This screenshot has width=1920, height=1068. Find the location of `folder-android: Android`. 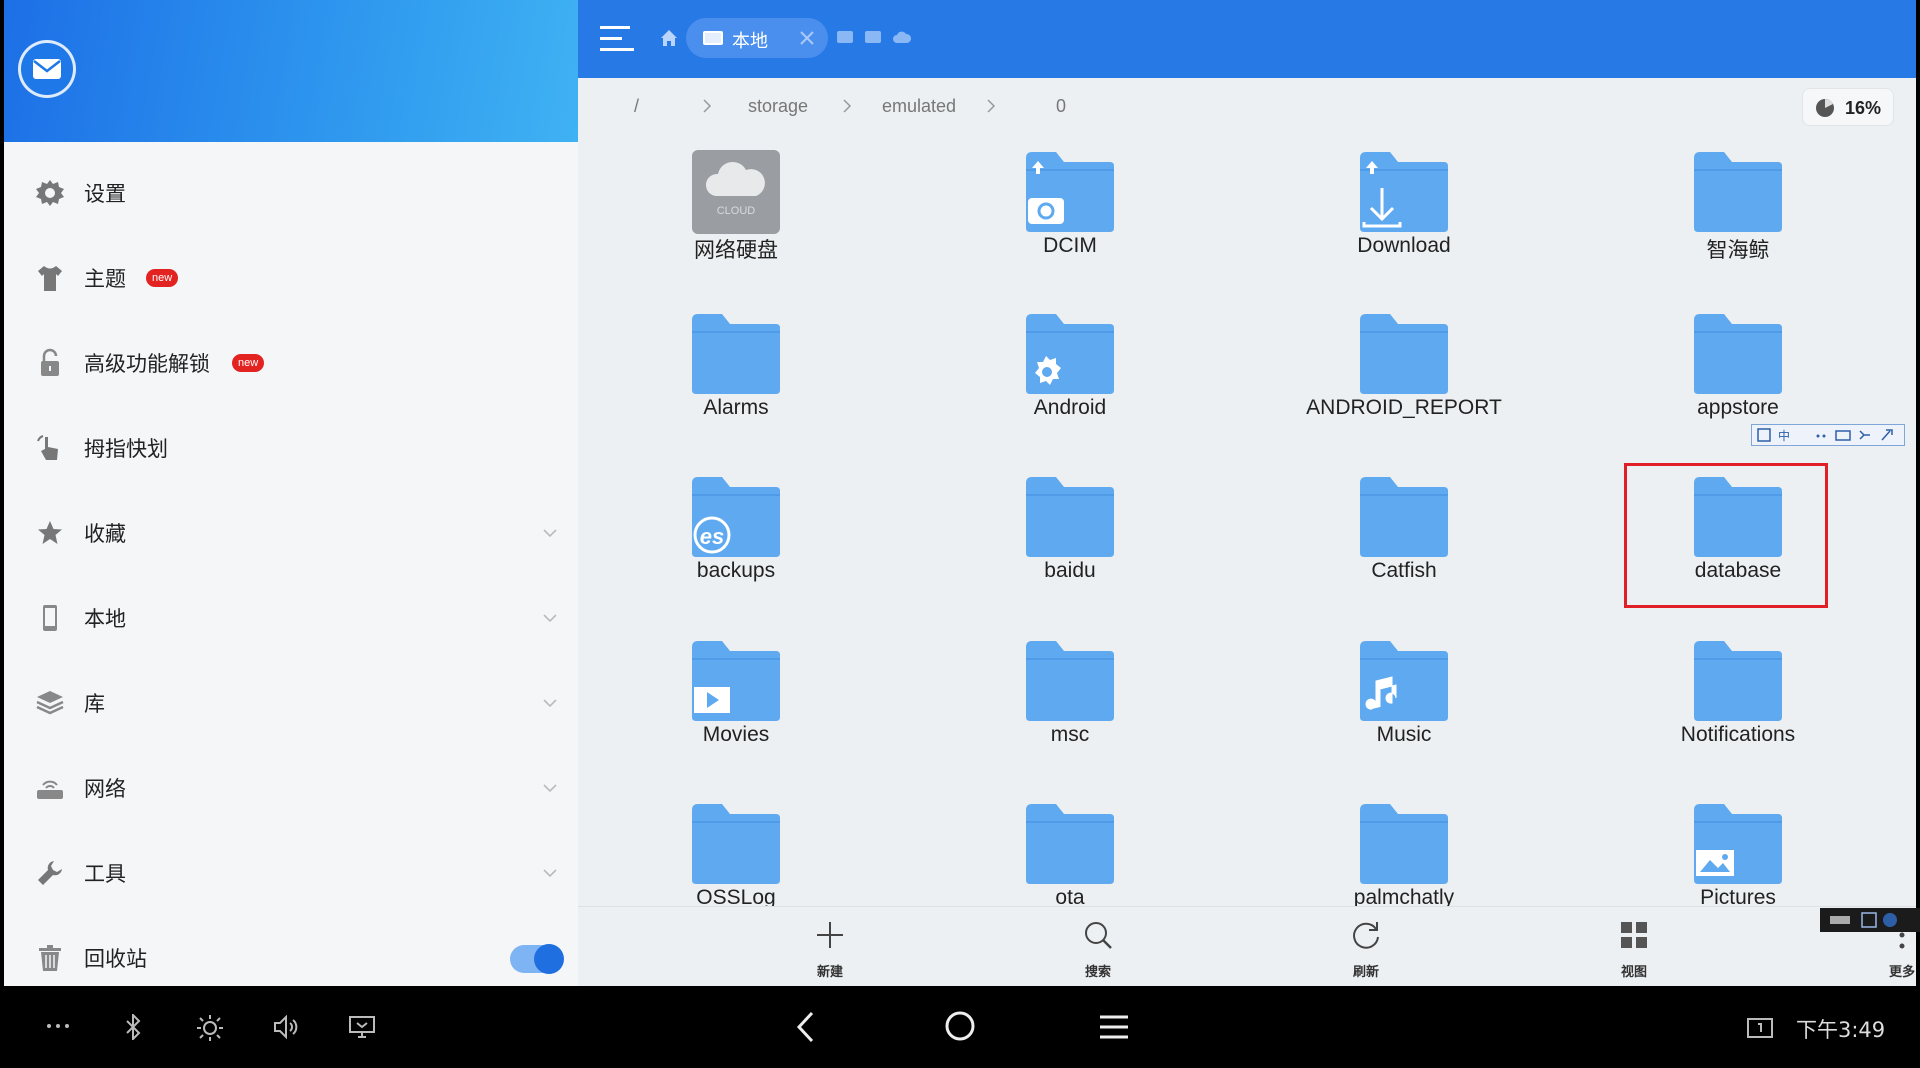

folder-android: Android is located at coordinates (1070, 368).